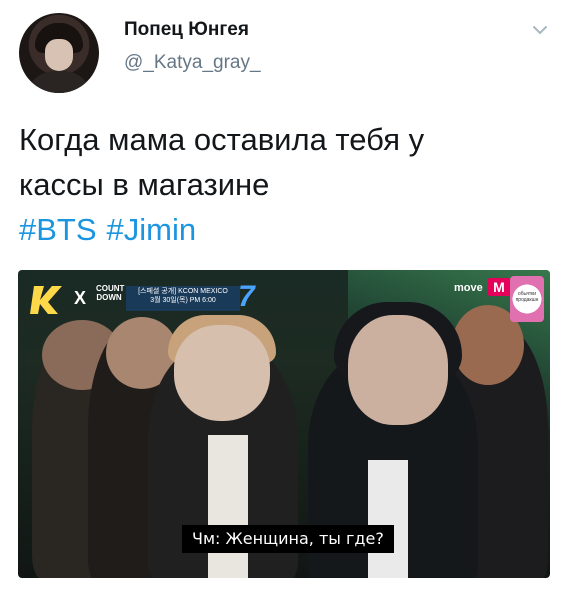 This screenshot has width=564, height=590. Describe the element at coordinates (288, 539) in the screenshot. I see `video-subtitle: Чм: Женщина, ты где?` at that location.